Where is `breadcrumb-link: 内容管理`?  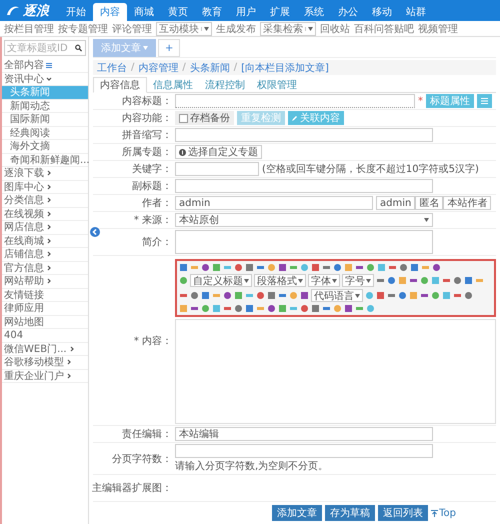
breadcrumb-link: 内容管理 is located at coordinates (158, 67).